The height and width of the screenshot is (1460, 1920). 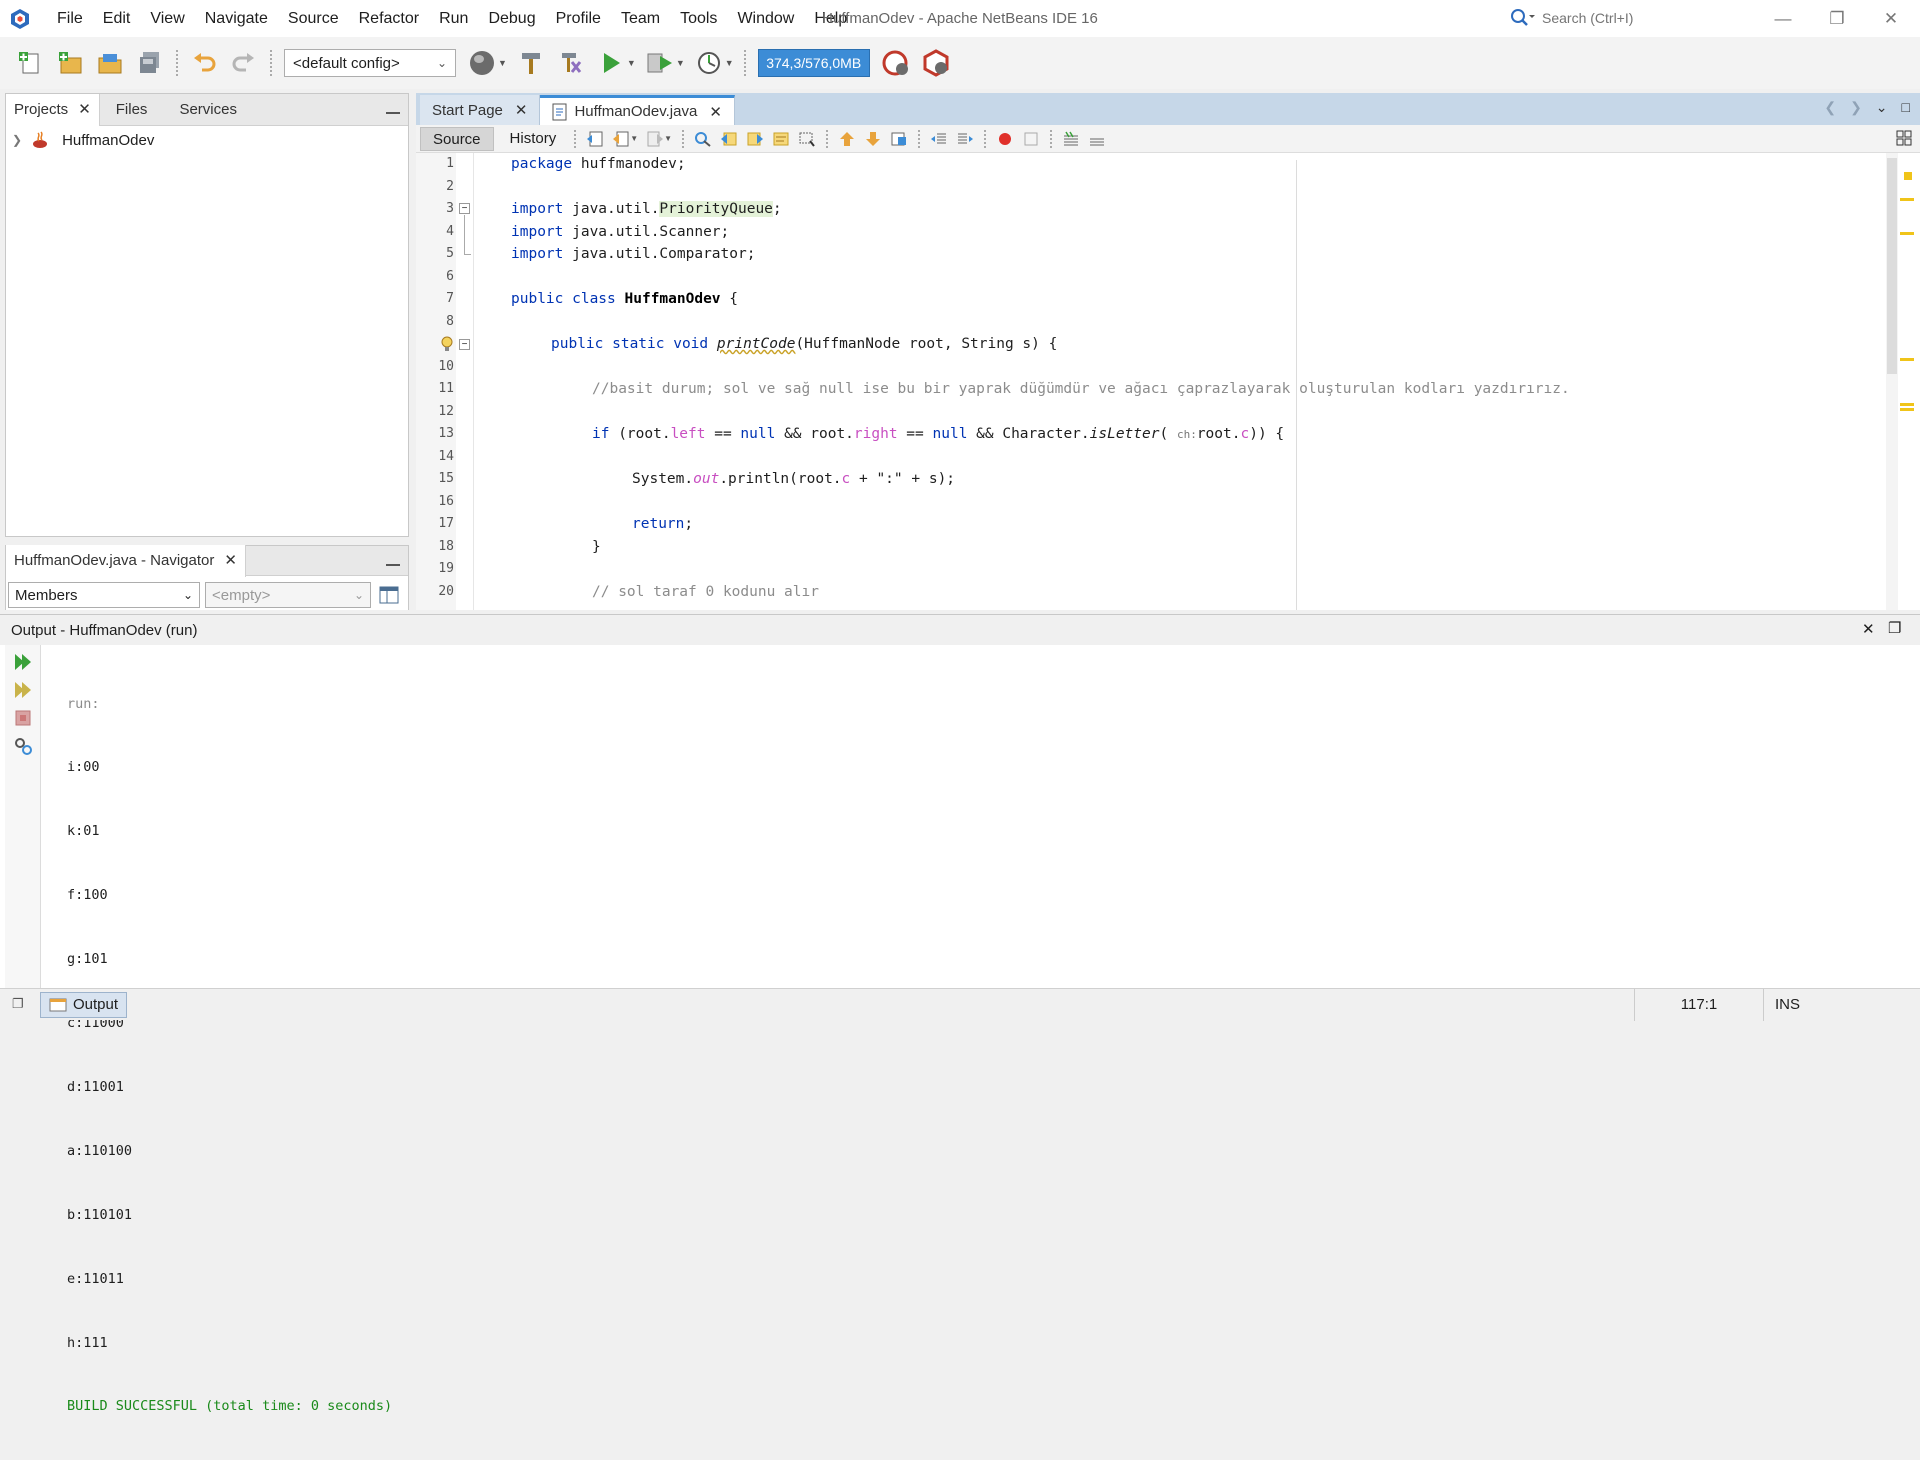 What do you see at coordinates (453, 18) in the screenshot?
I see `menu-run: Run` at bounding box center [453, 18].